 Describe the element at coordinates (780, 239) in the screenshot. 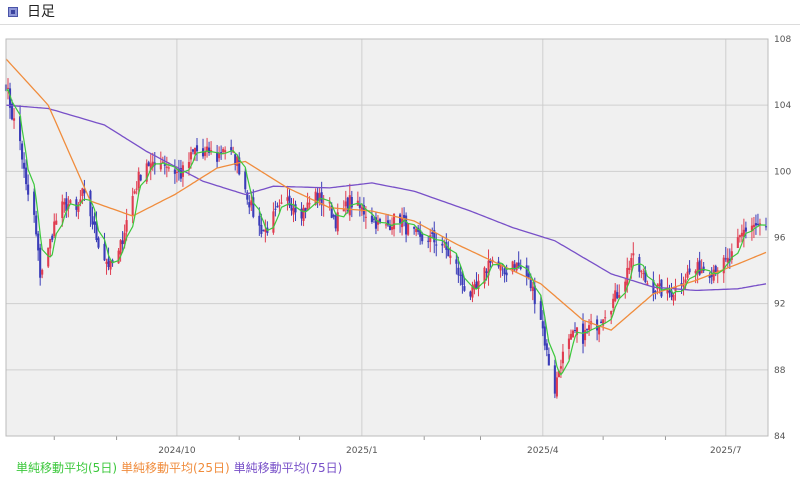

I see `y-tick-label: 96` at that location.